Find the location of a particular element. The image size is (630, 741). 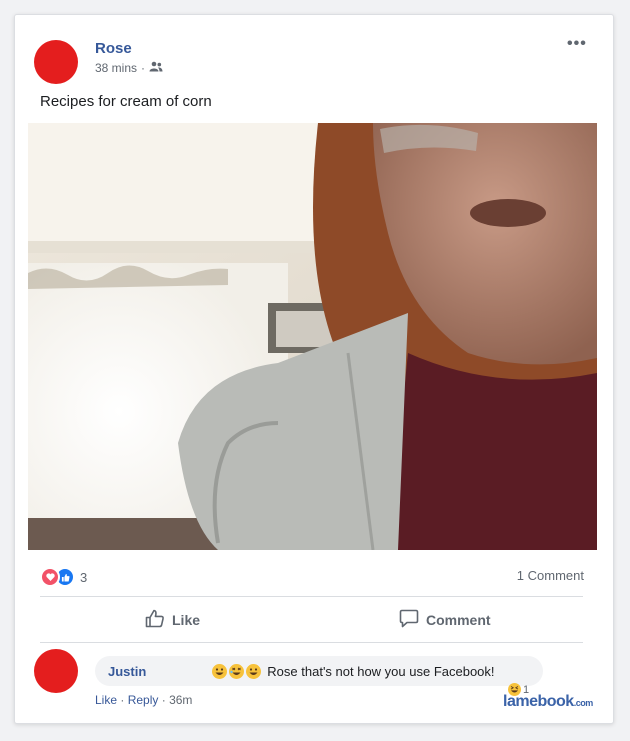

speech-bubble-icon is located at coordinates (409, 620).